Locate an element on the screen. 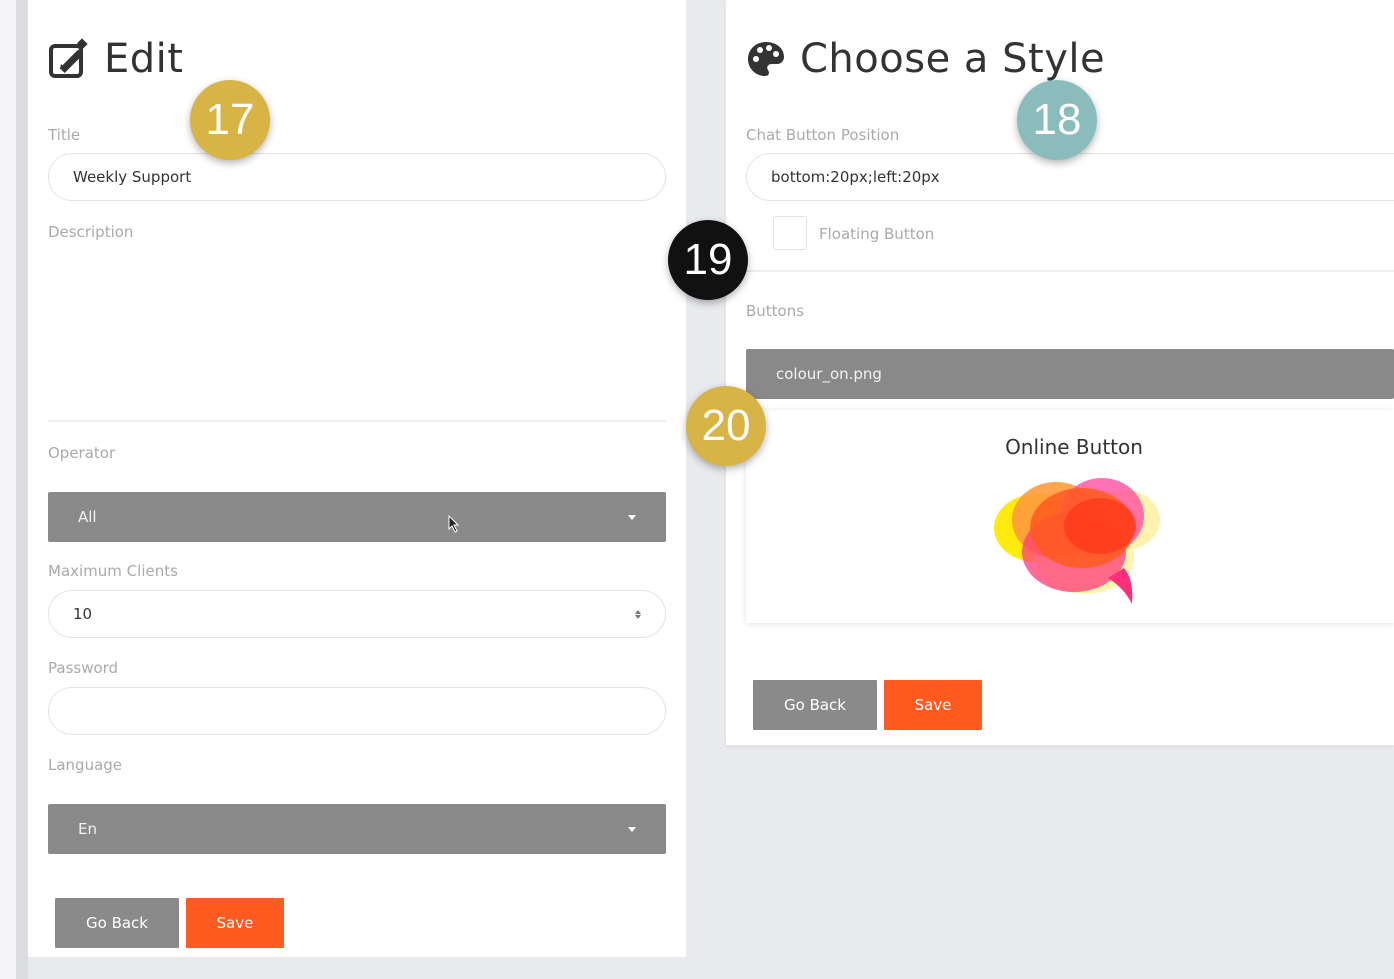 This screenshot has height=979, width=1394. operator-select-value: All is located at coordinates (87, 517).